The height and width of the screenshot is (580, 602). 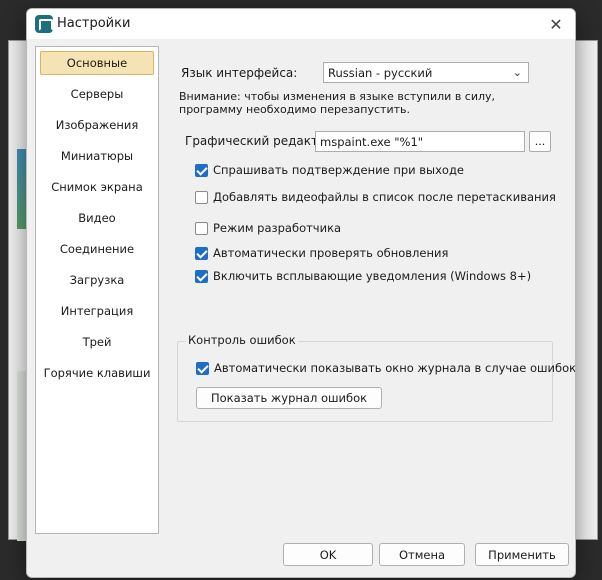 I want to click on sidebar-item-label: Основные, so click(x=97, y=63).